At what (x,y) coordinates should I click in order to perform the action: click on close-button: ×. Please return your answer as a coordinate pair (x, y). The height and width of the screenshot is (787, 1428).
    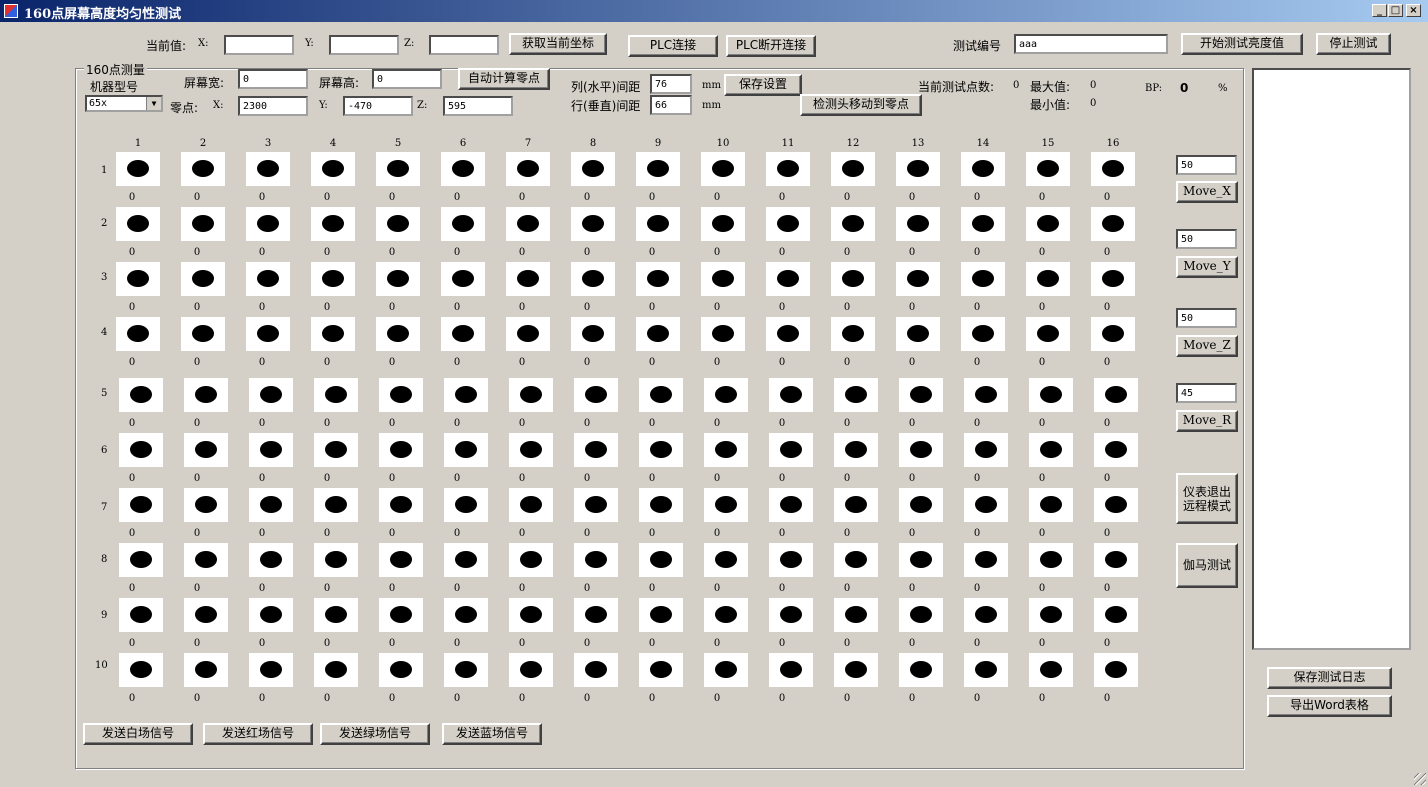
    Looking at the image, I should click on (1413, 10).